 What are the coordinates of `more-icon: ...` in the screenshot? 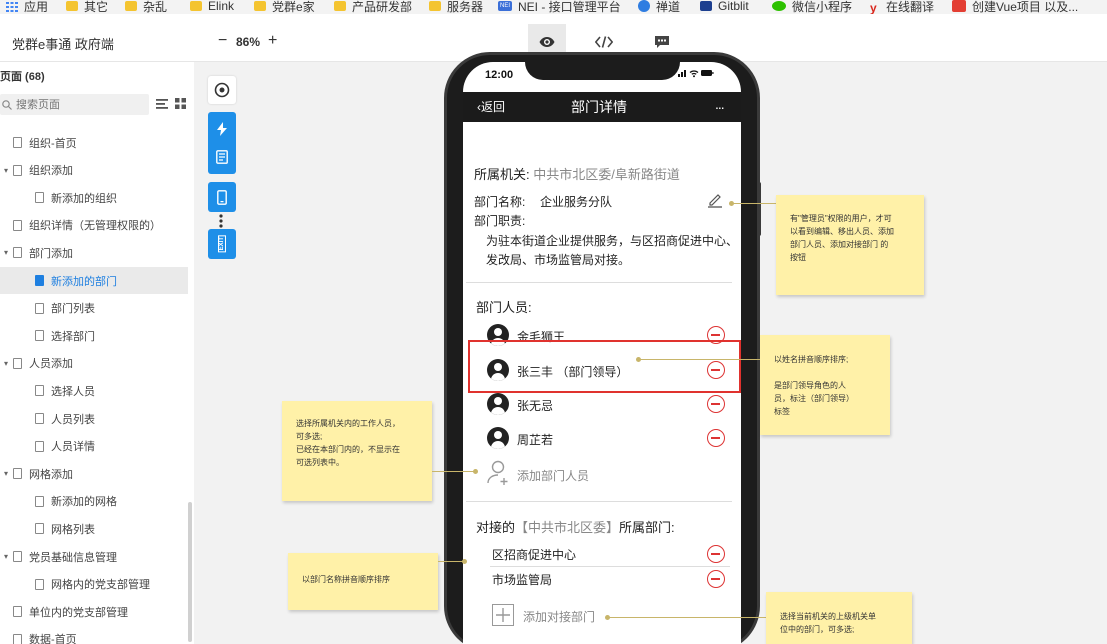 It's located at (720, 104).